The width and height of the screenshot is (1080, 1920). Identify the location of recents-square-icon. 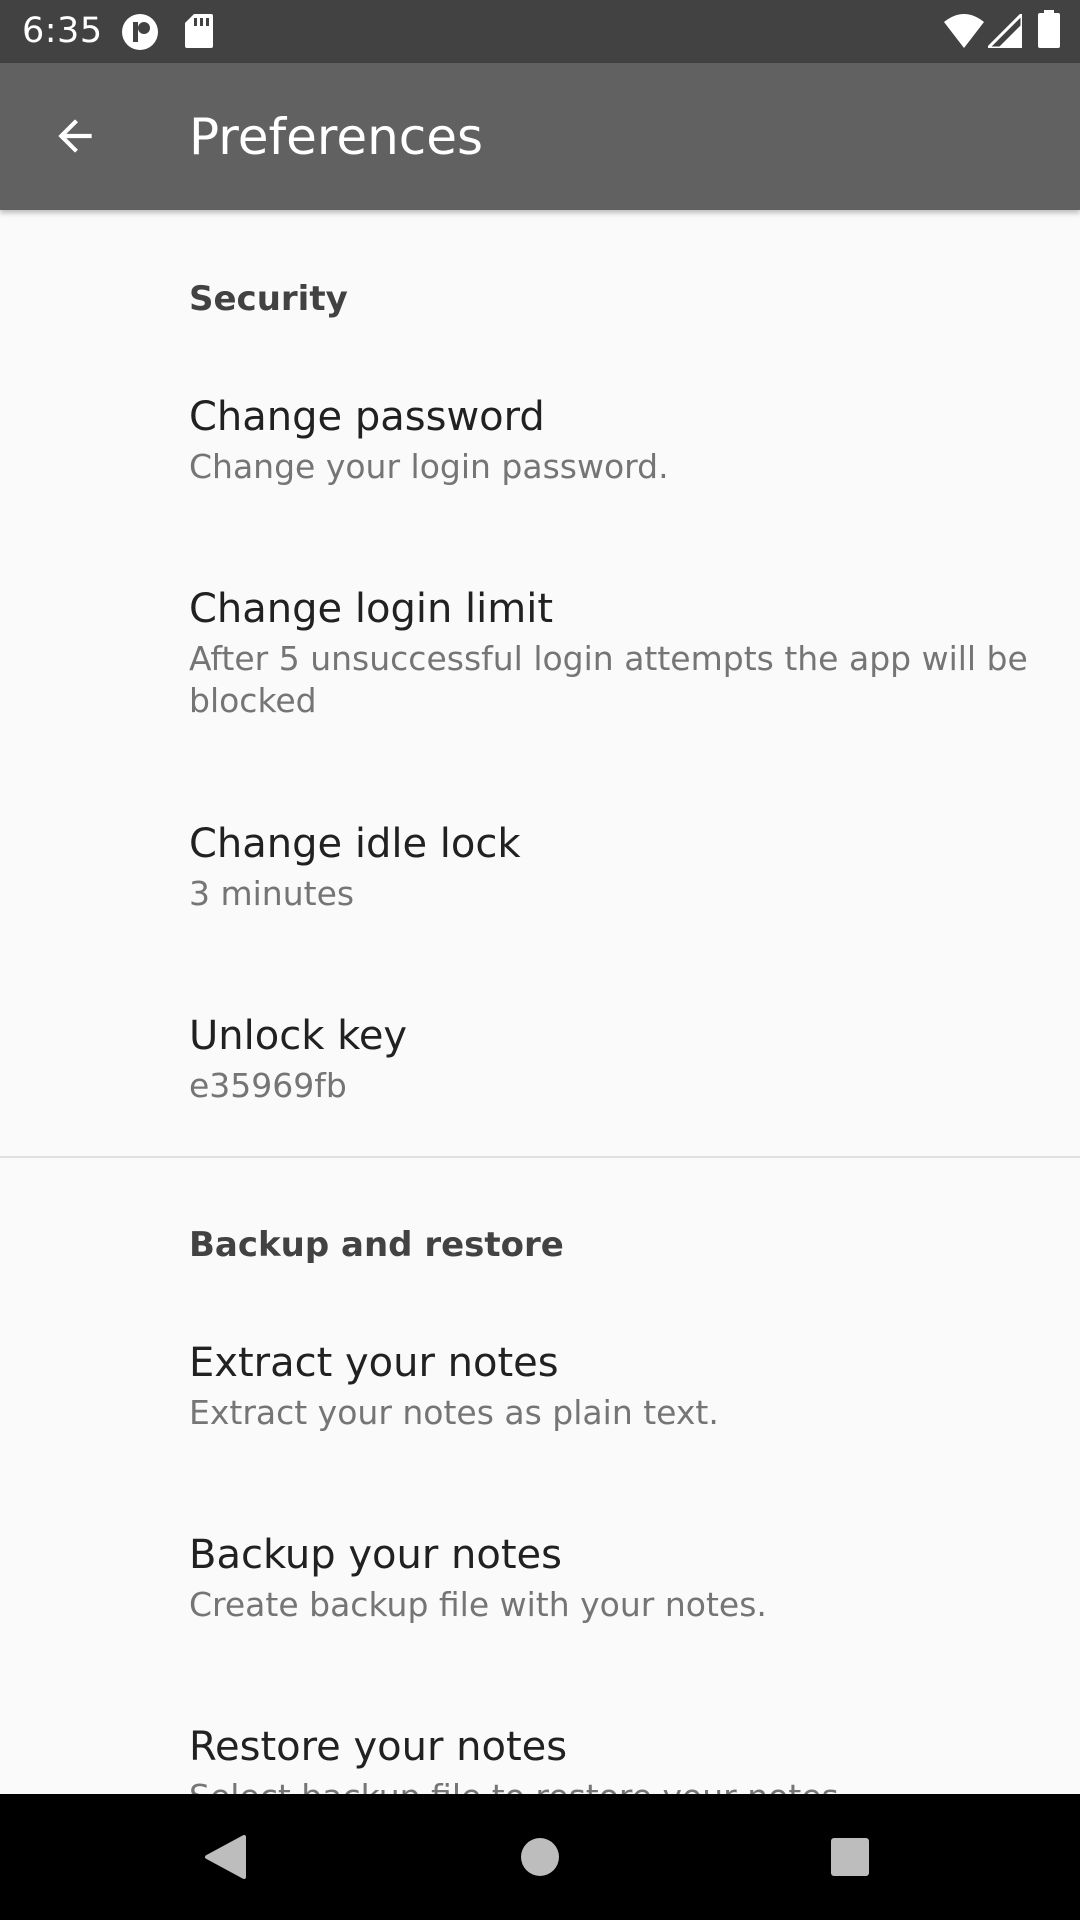
(850, 1857).